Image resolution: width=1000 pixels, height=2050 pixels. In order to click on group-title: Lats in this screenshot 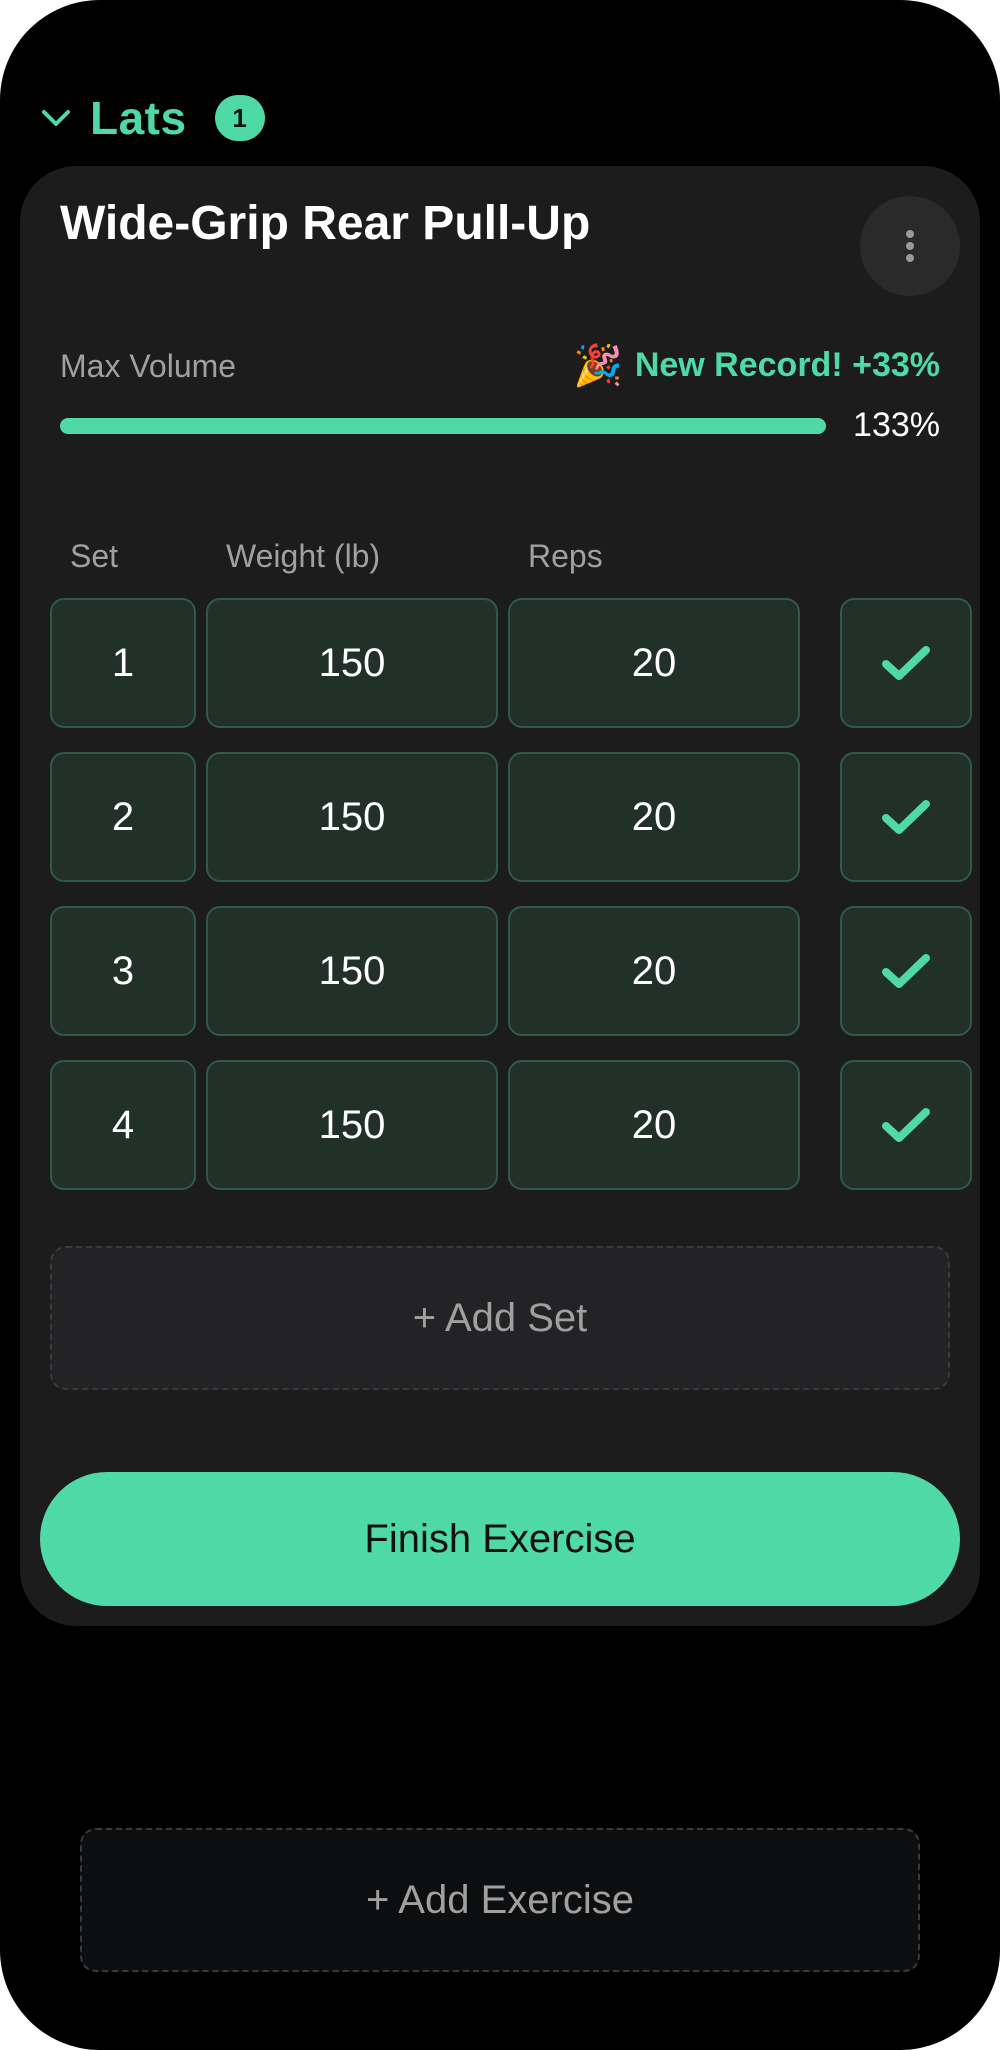, I will do `click(138, 118)`.